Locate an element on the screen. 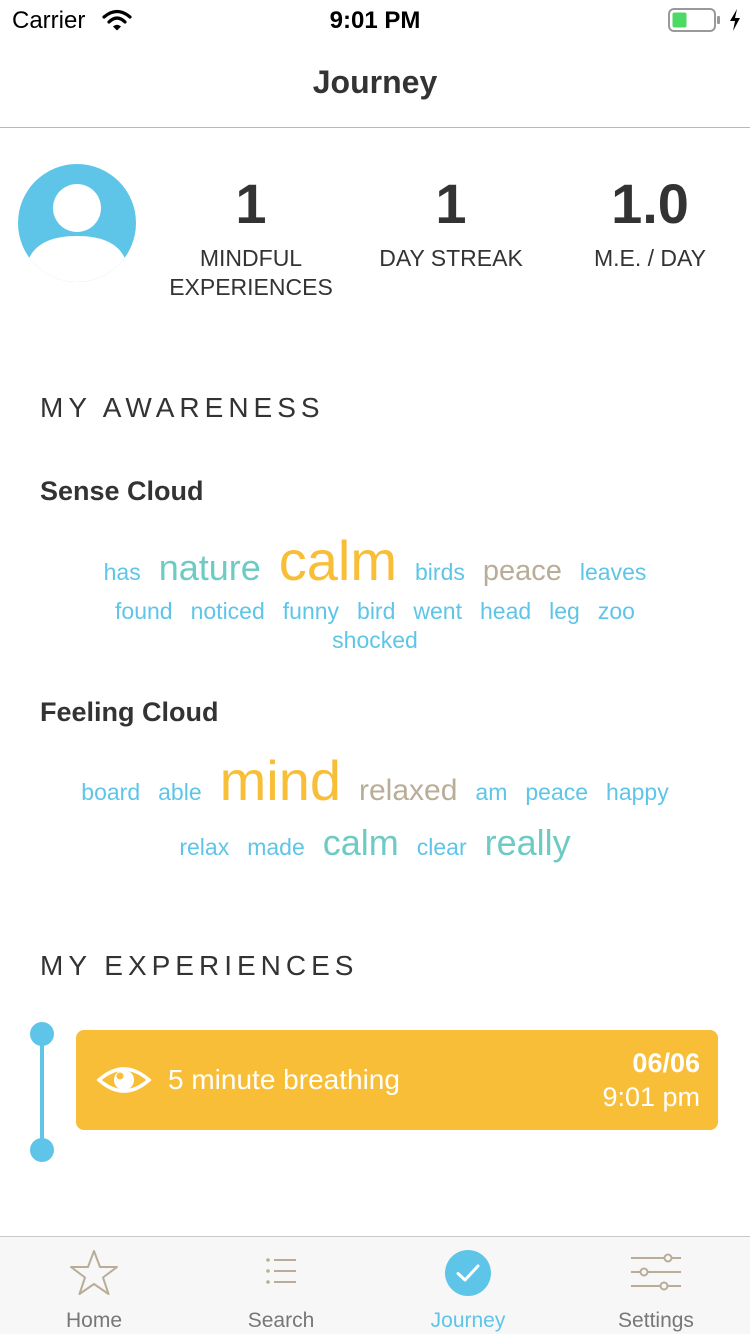 The image size is (750, 1334). cloud-word: went is located at coordinates (437, 611).